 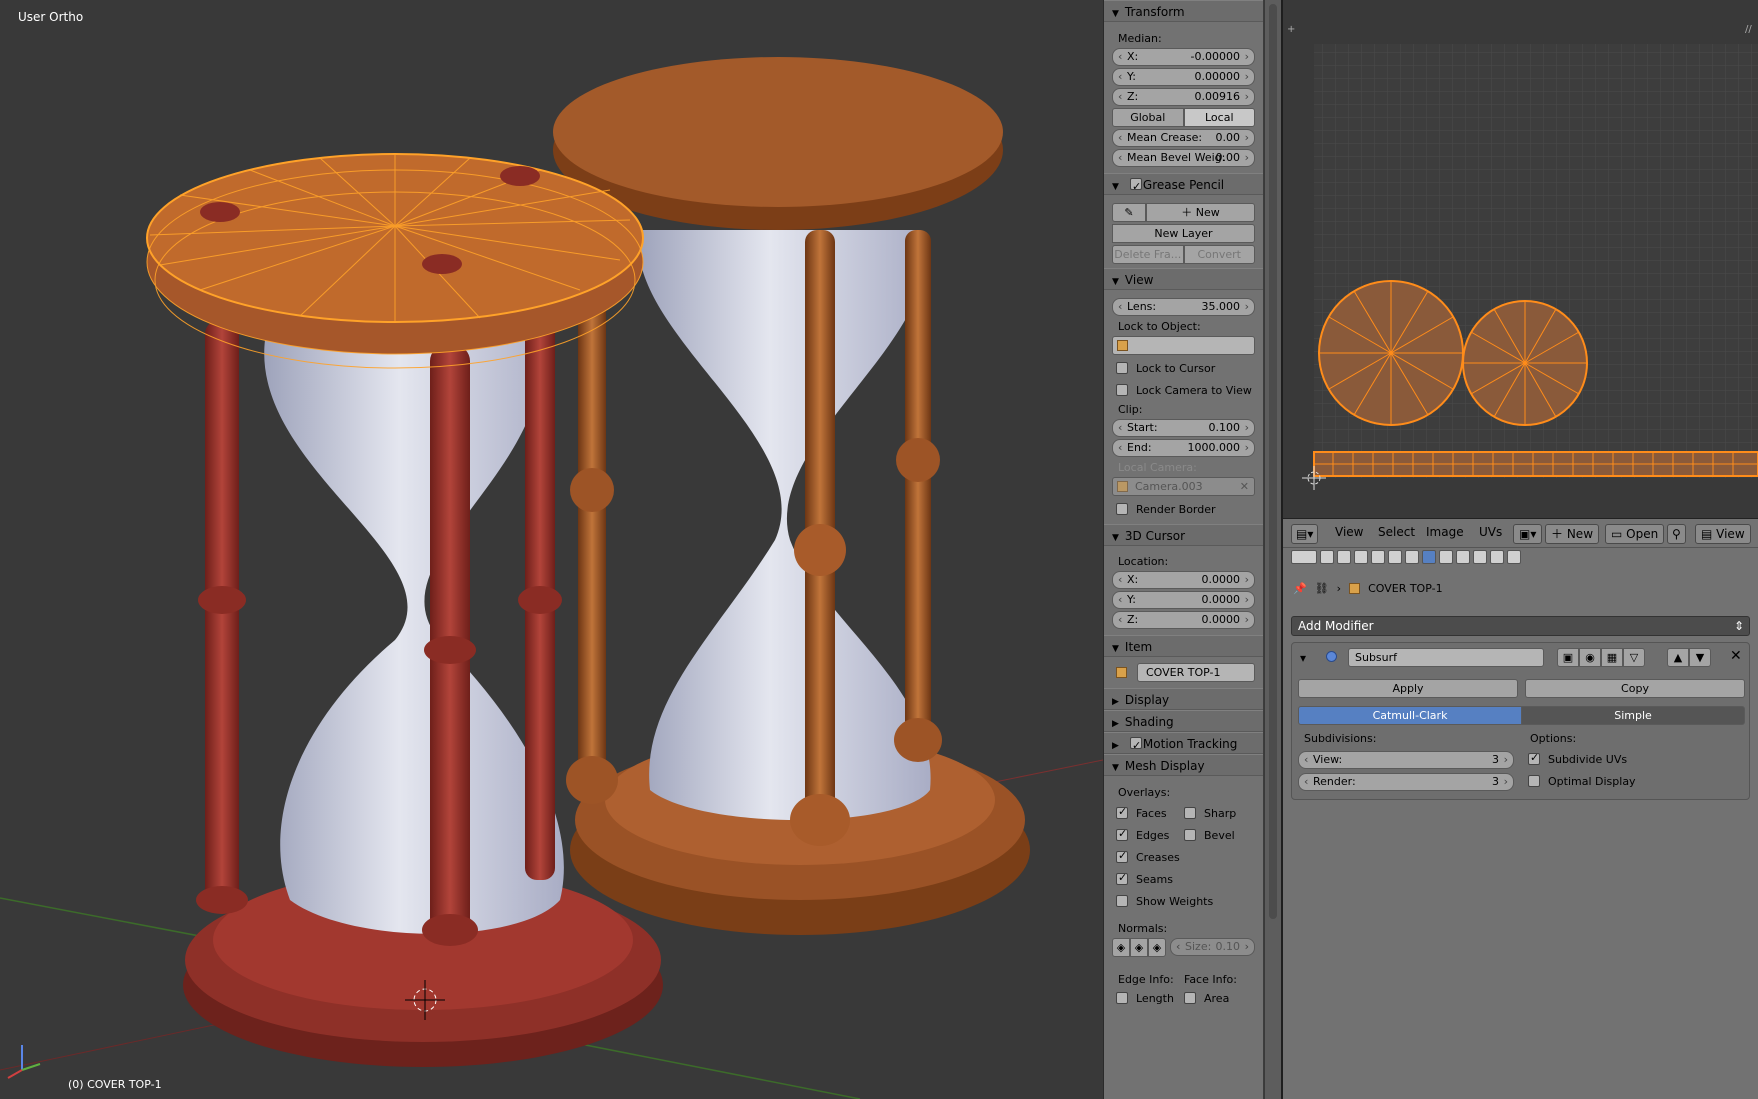 What do you see at coordinates (1183, 307) in the screenshot?
I see `lens-field: Lens:35.000` at bounding box center [1183, 307].